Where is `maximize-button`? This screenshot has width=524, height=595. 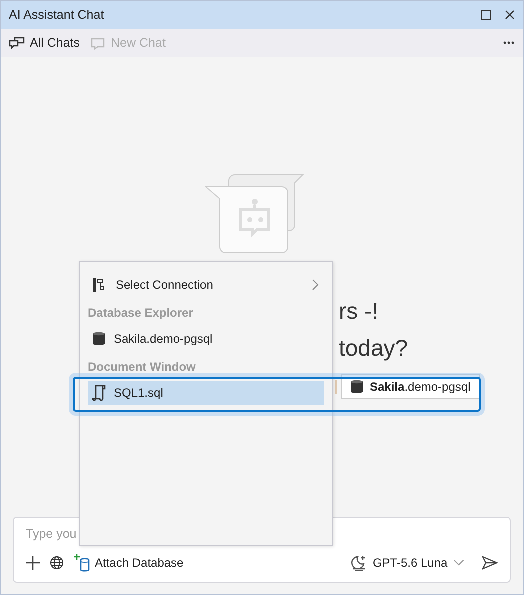 maximize-button is located at coordinates (486, 15).